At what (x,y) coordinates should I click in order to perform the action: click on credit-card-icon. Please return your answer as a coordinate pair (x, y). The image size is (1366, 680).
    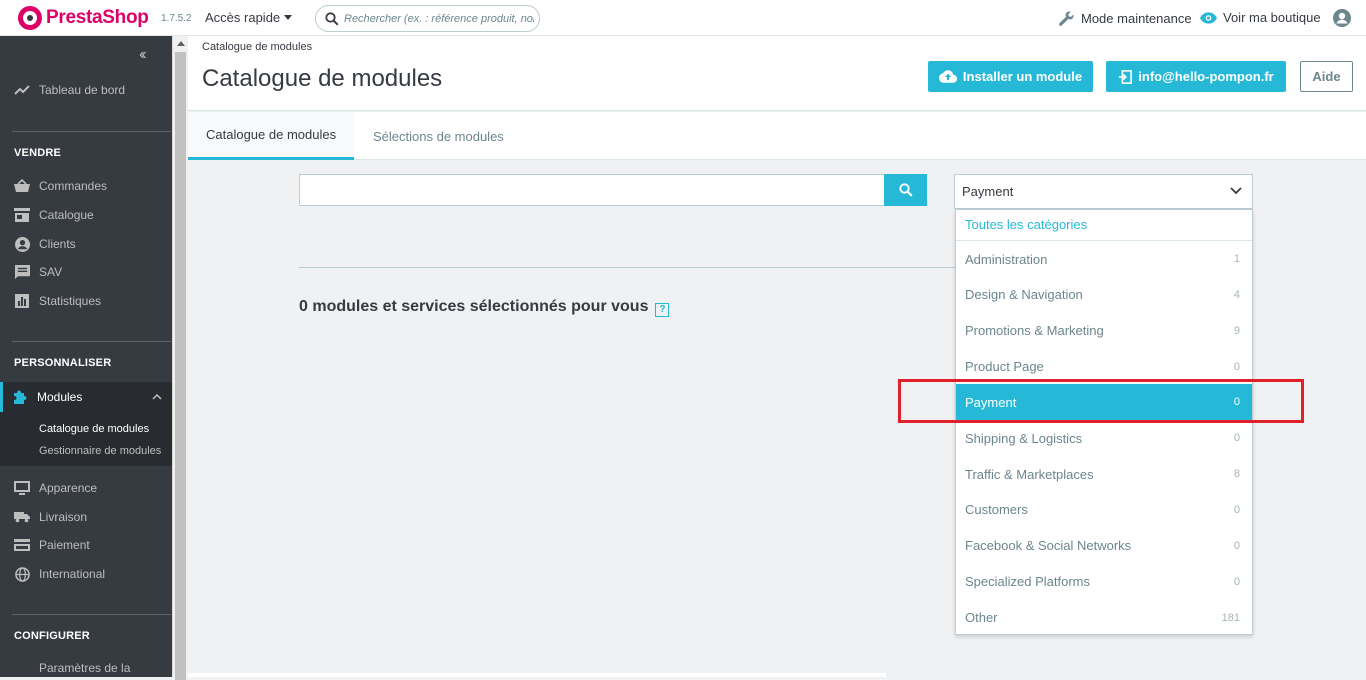
    Looking at the image, I should click on (22, 545).